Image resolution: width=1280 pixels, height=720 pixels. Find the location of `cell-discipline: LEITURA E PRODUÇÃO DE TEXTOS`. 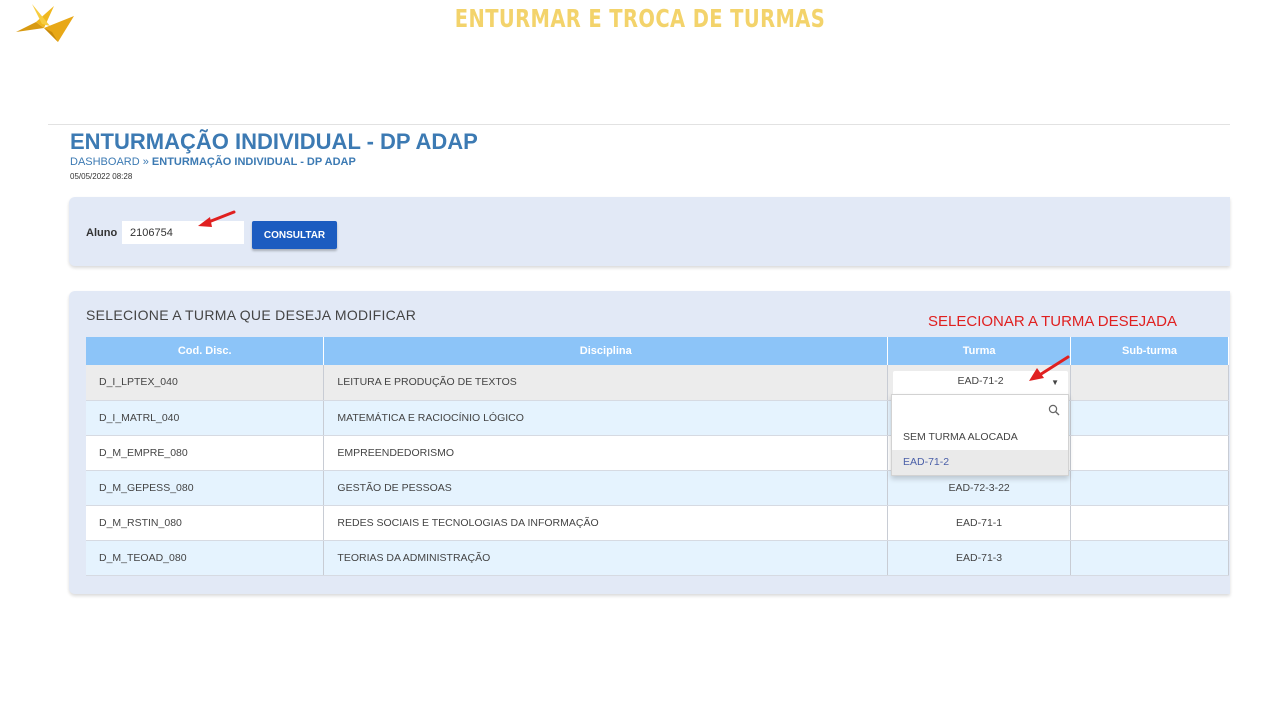

cell-discipline: LEITURA E PRODUÇÃO DE TEXTOS is located at coordinates (606, 383).